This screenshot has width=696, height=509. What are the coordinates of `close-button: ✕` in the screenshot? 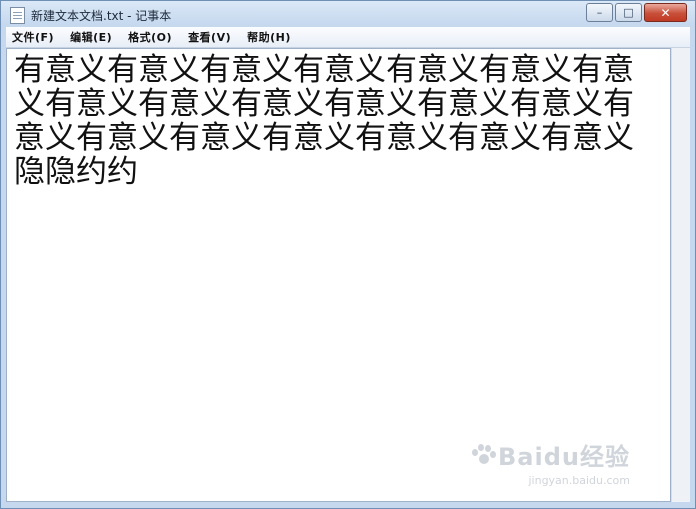 It's located at (665, 12).